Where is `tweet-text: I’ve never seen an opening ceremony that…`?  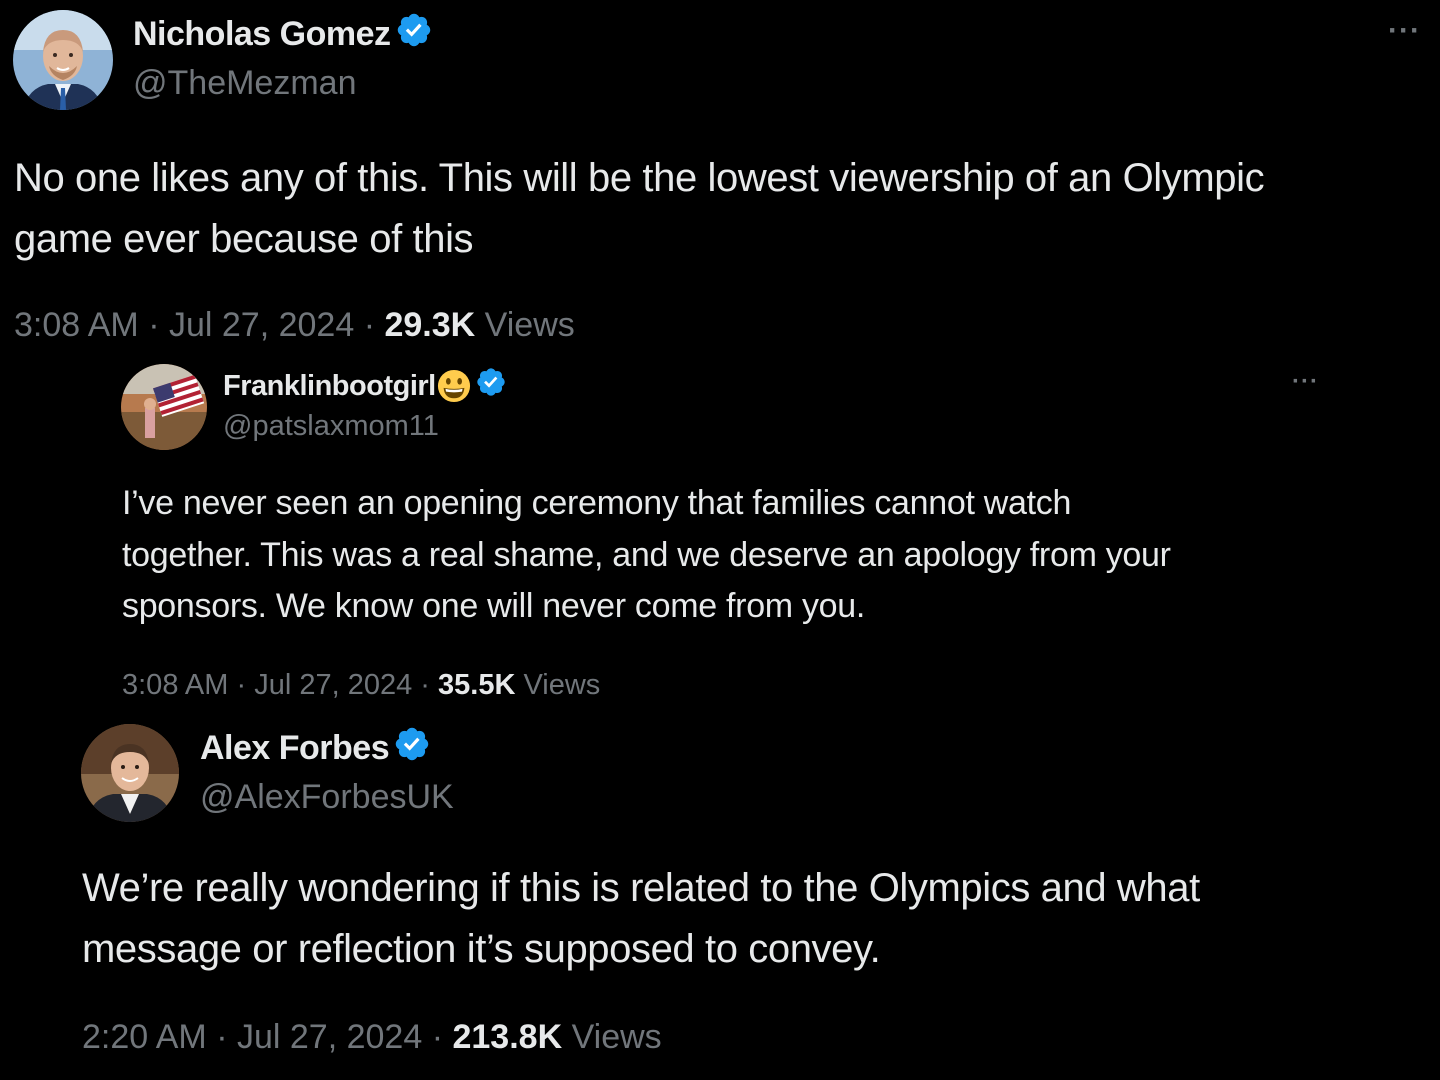
tweet-text: I’ve never seen an opening ceremony that… is located at coordinates (722, 555).